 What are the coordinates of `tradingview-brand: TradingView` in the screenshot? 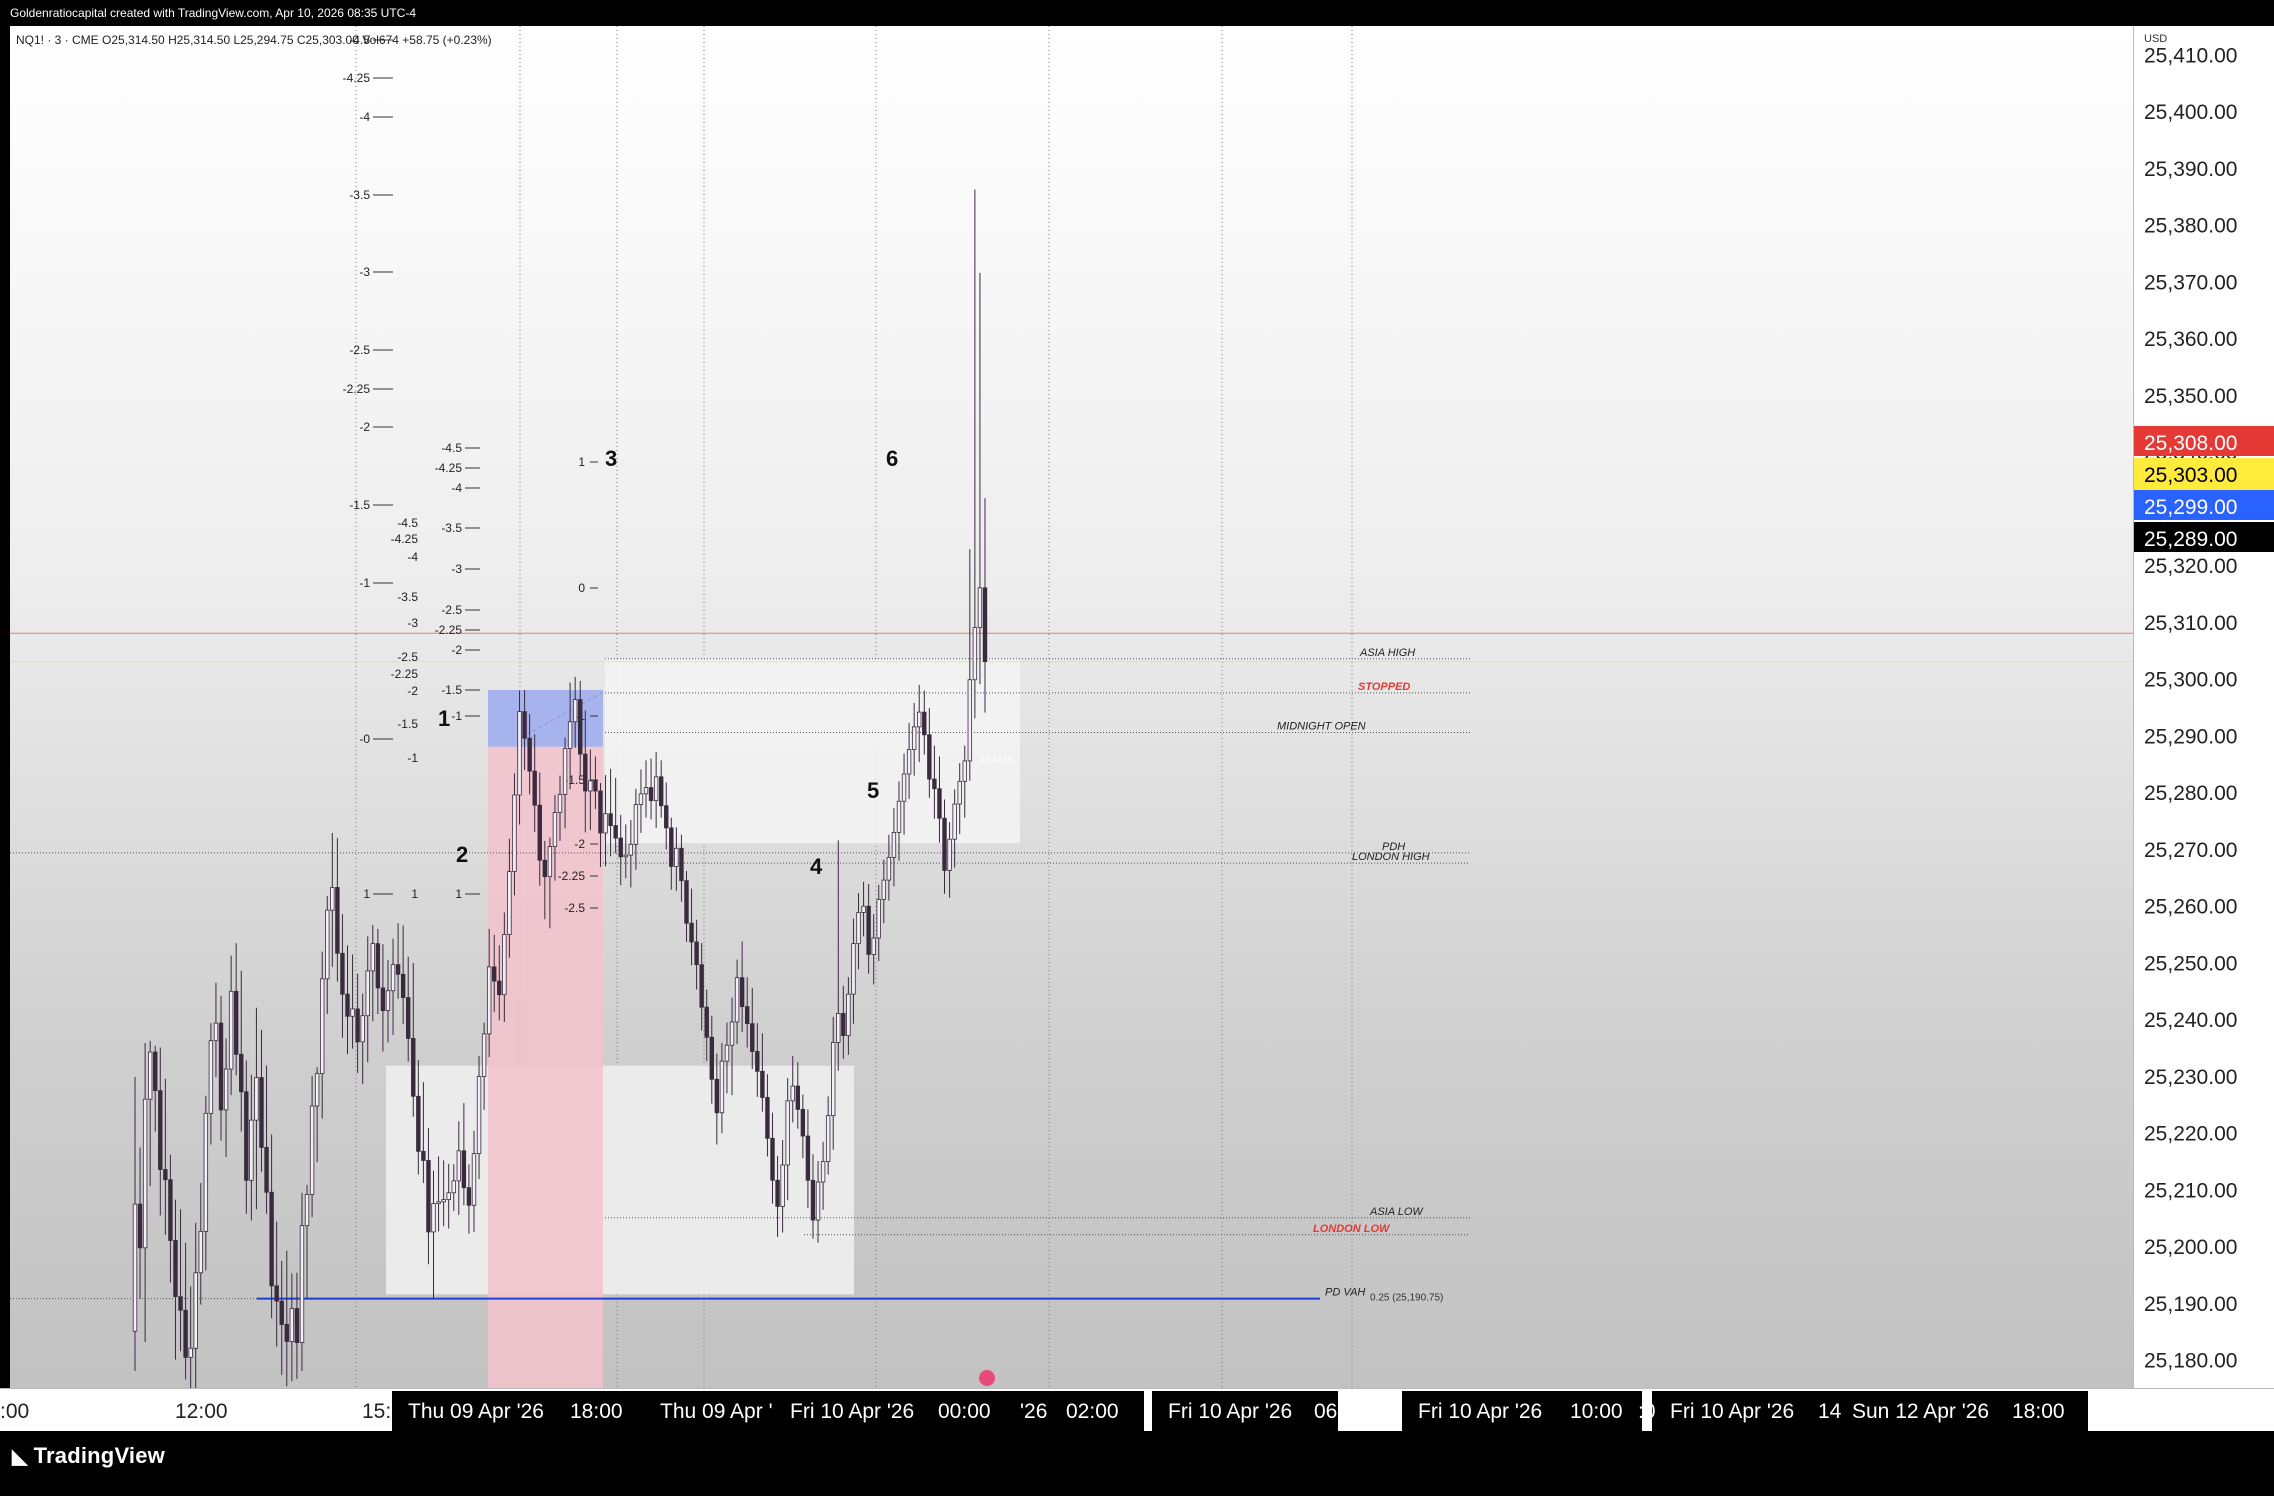 It's located at (99, 1455).